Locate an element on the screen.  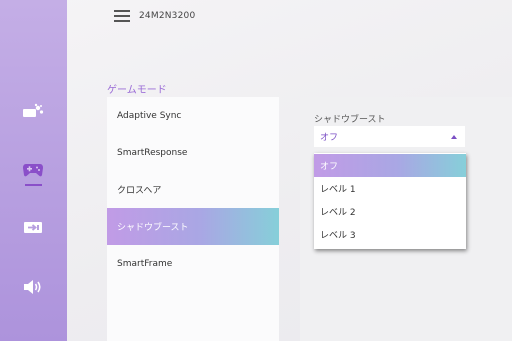
shadow-boost-label: シャドウブースト is located at coordinates (350, 120).